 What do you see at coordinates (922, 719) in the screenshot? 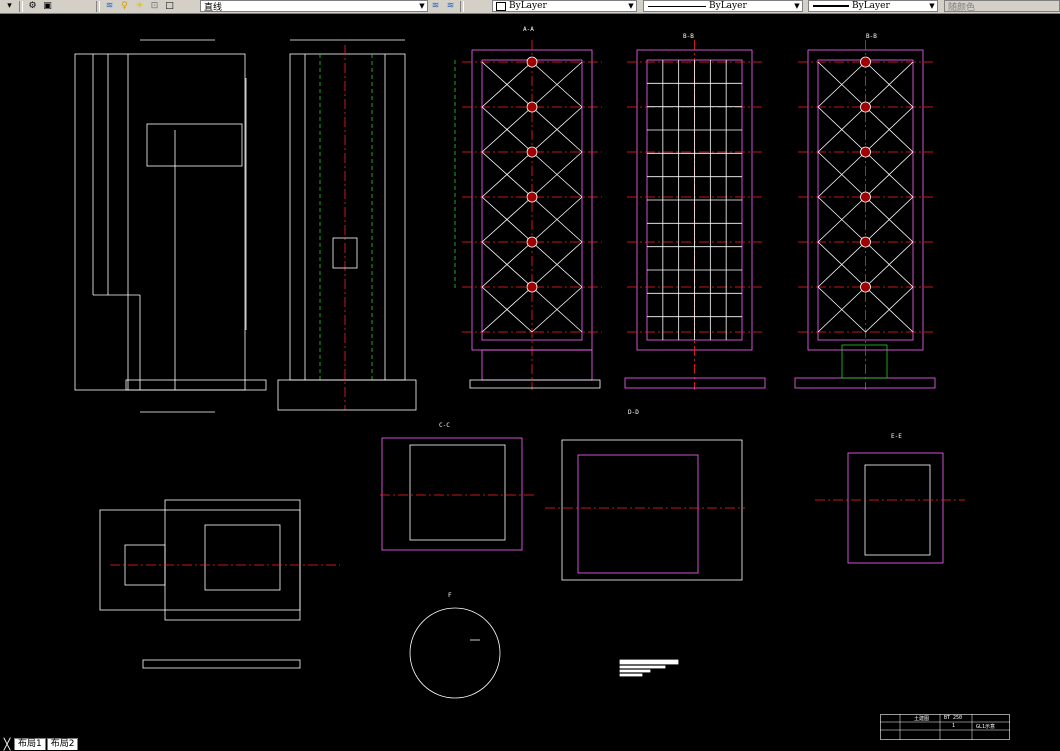
I see `title-block-name: 土建图` at bounding box center [922, 719].